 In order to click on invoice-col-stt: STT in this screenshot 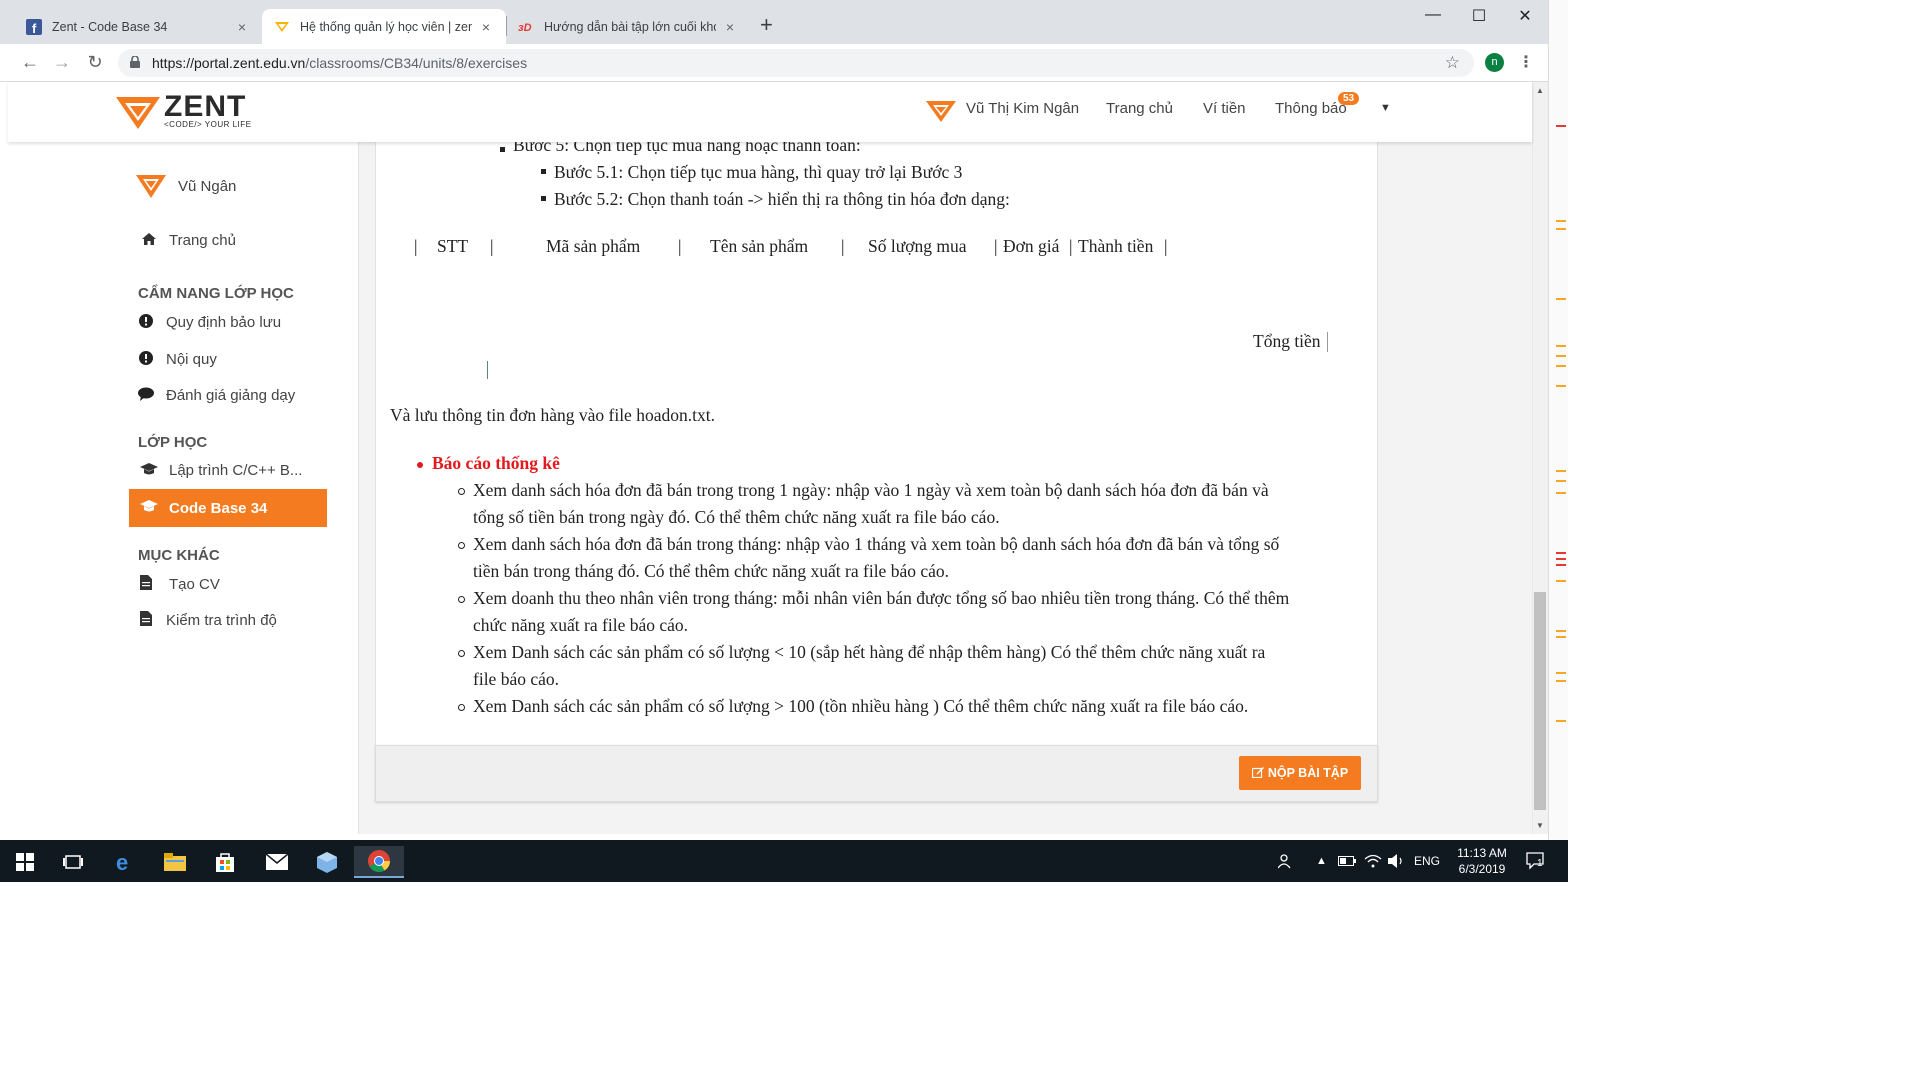, I will do `click(453, 246)`.